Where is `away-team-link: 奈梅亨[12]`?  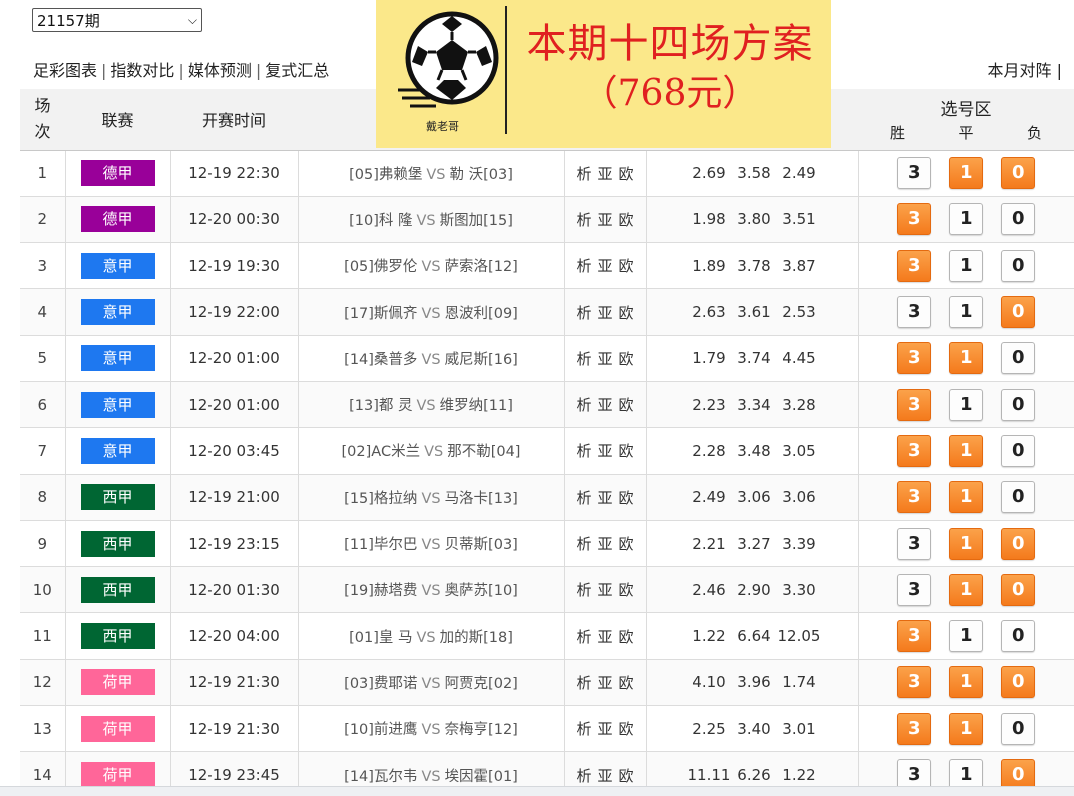
away-team-link: 奈梅亨[12] is located at coordinates (481, 730).